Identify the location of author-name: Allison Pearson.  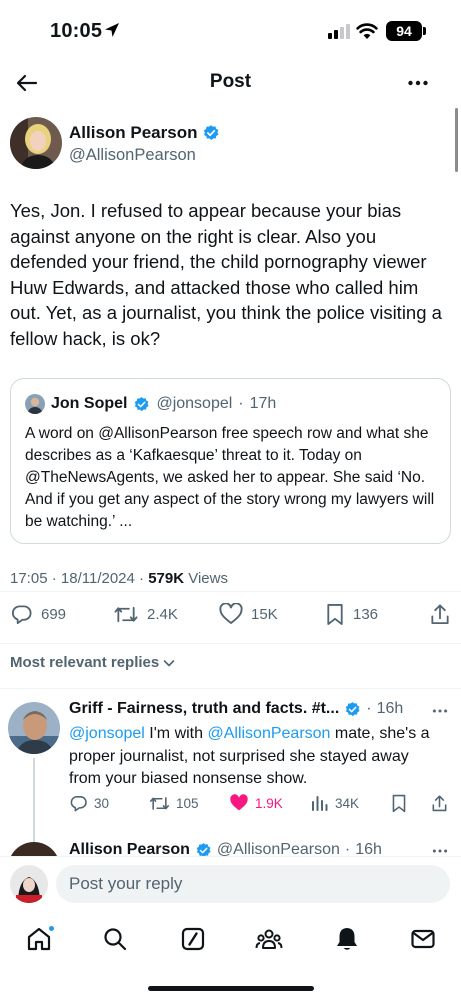
(144, 133).